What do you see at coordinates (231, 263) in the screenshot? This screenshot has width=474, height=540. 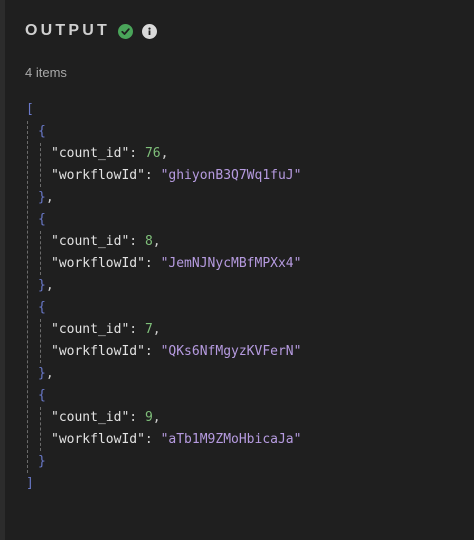 I see `workflow-id-value: "JemNJNycMBfMPXx4"` at bounding box center [231, 263].